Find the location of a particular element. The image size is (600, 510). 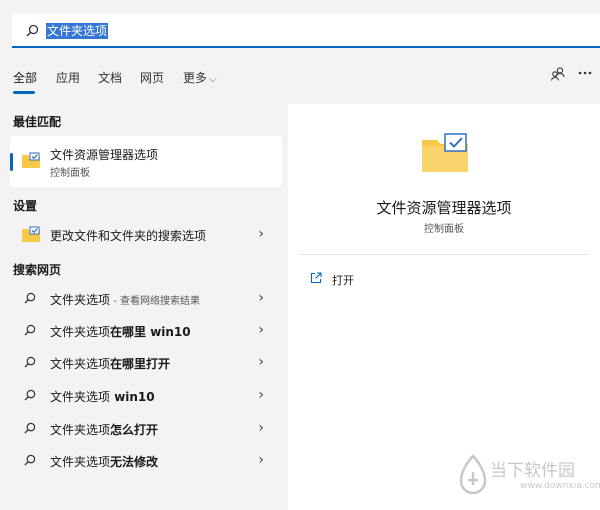

web-result-item: 文件夹选项无法修改 › is located at coordinates (146, 461).